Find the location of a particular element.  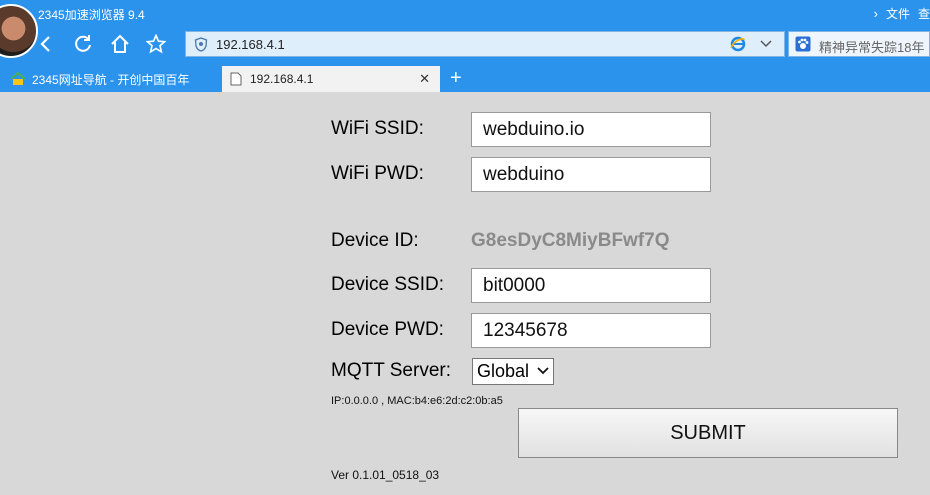

wifi-pwd-input: webduino is located at coordinates (591, 174).